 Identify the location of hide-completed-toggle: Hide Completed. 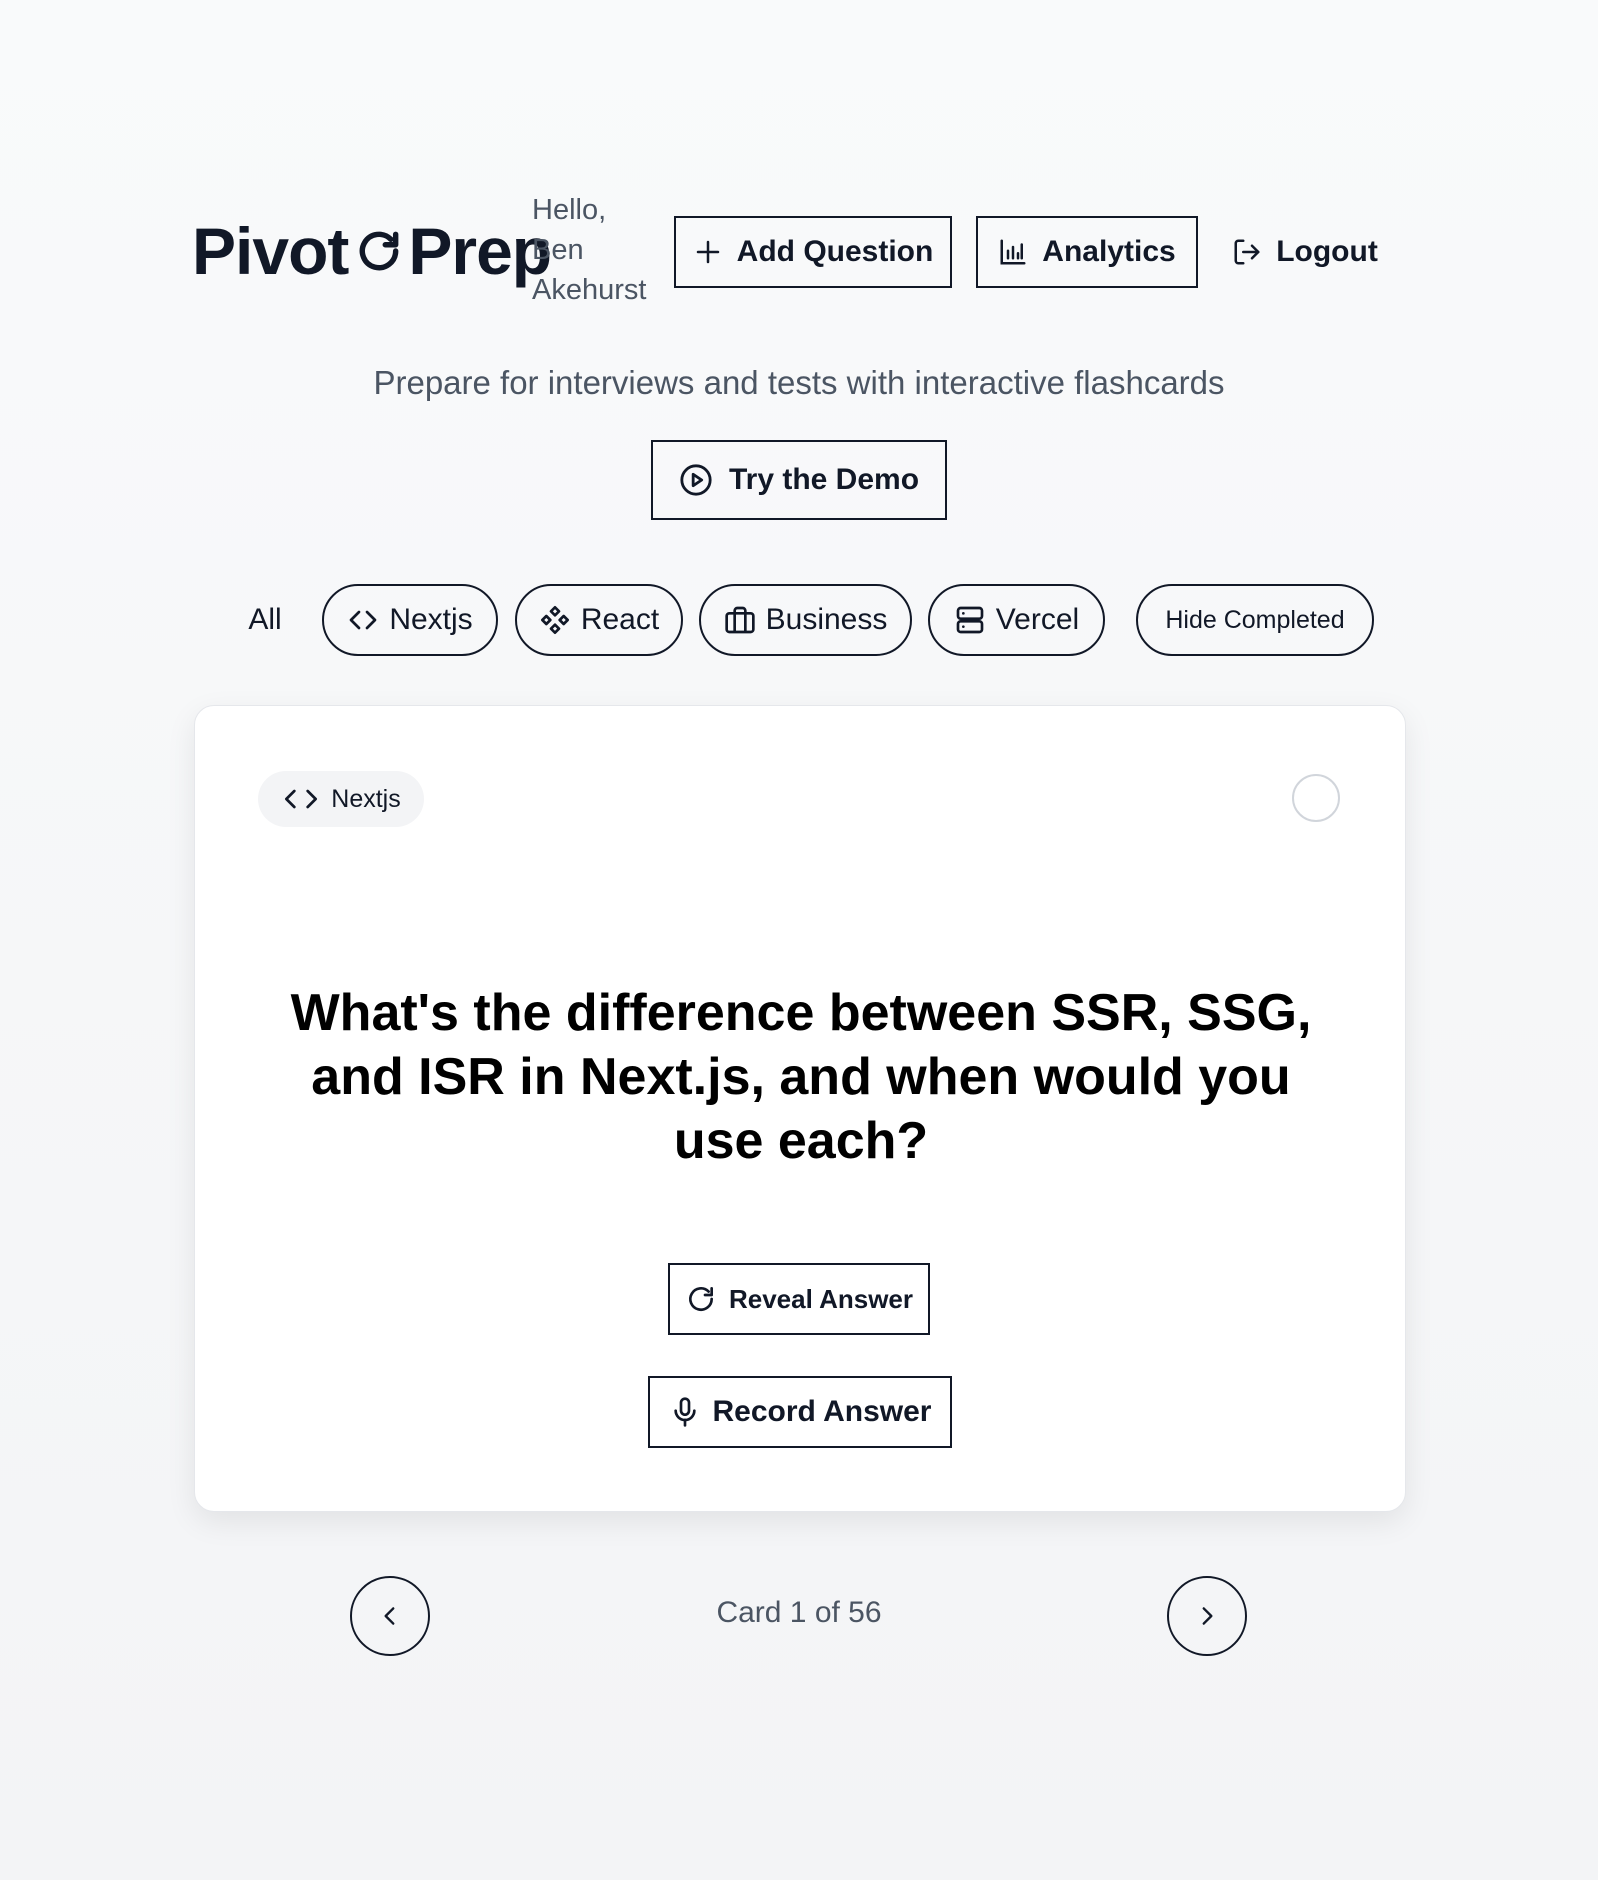
(1255, 620).